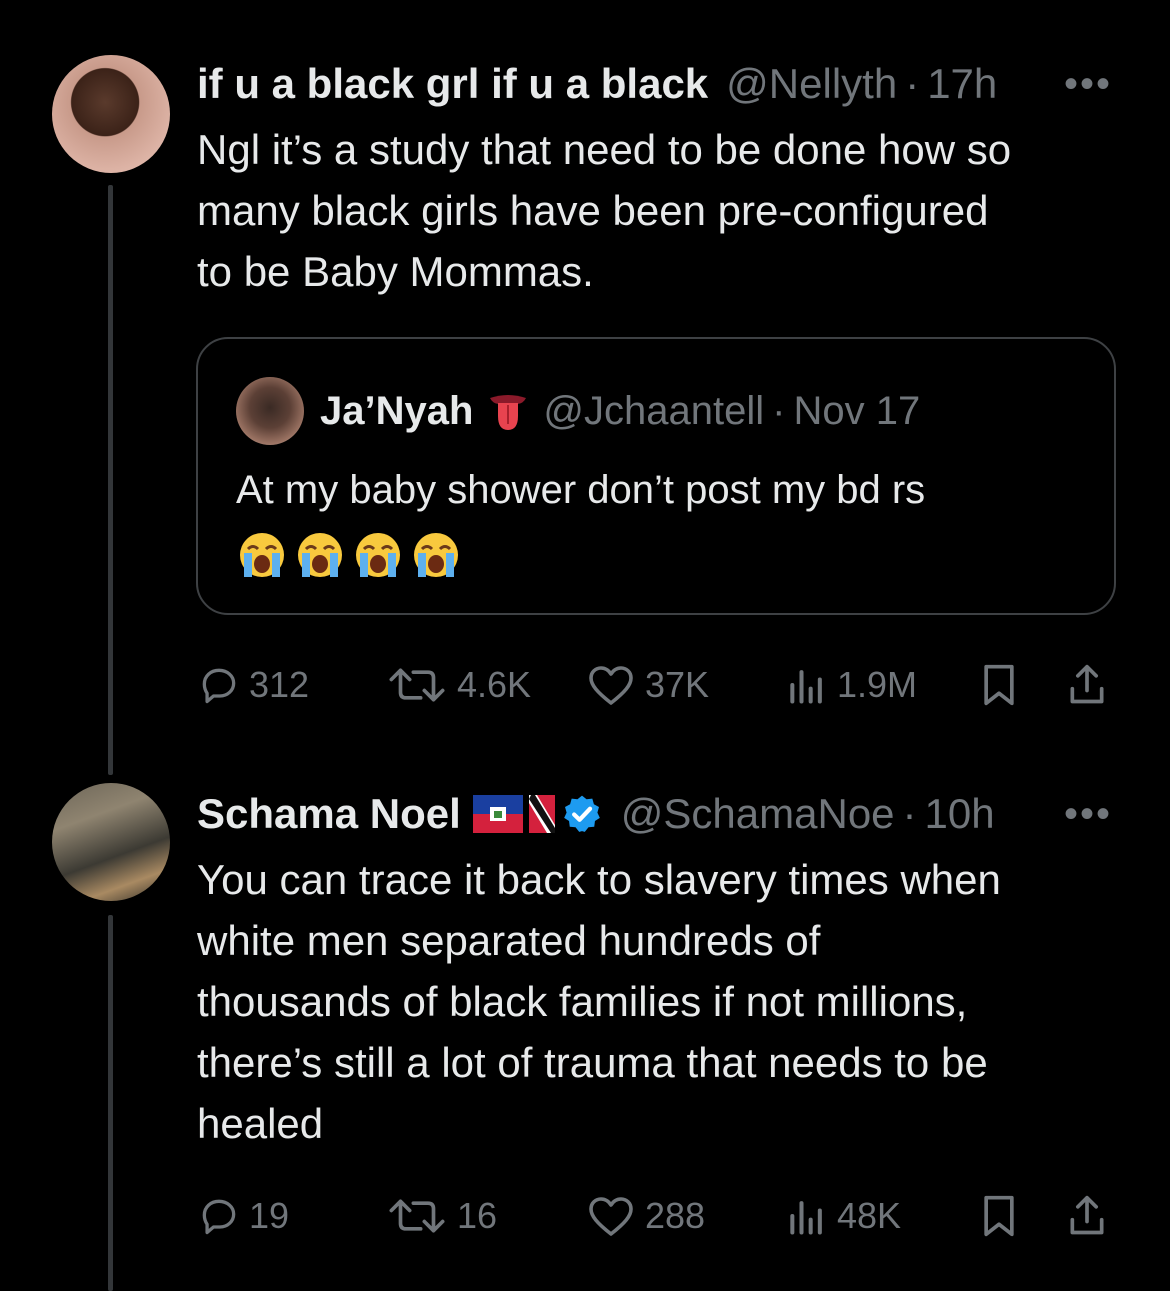  I want to click on quote-avatar, so click(270, 411).